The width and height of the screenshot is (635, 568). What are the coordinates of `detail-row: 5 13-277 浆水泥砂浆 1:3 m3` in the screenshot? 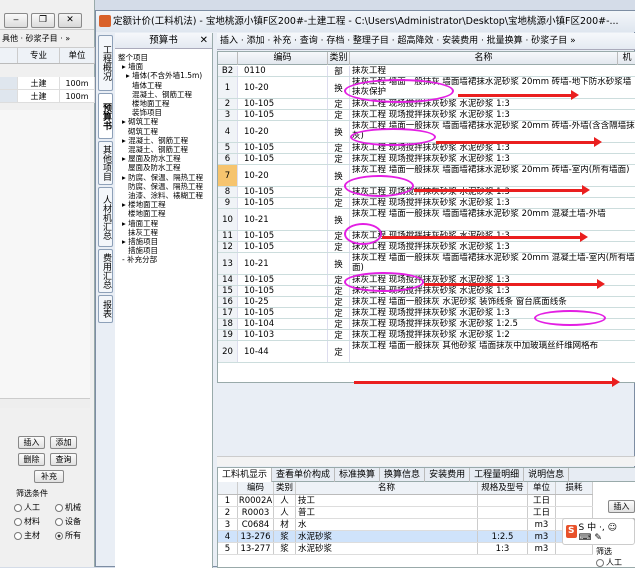 It's located at (405, 549).